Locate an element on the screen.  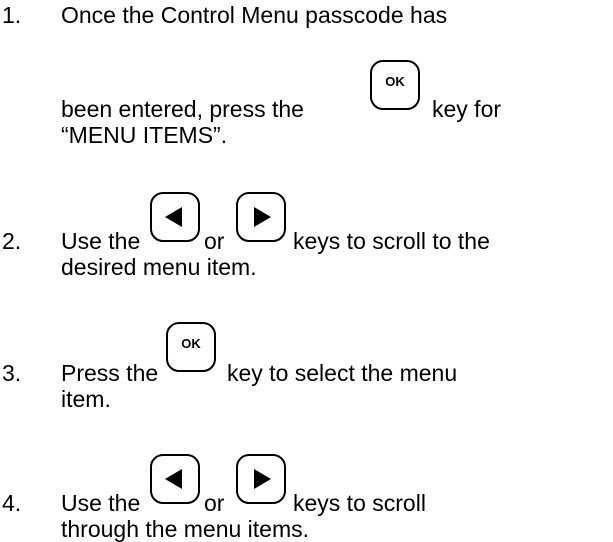
step-text: been entered, press the is located at coordinates (182, 109).